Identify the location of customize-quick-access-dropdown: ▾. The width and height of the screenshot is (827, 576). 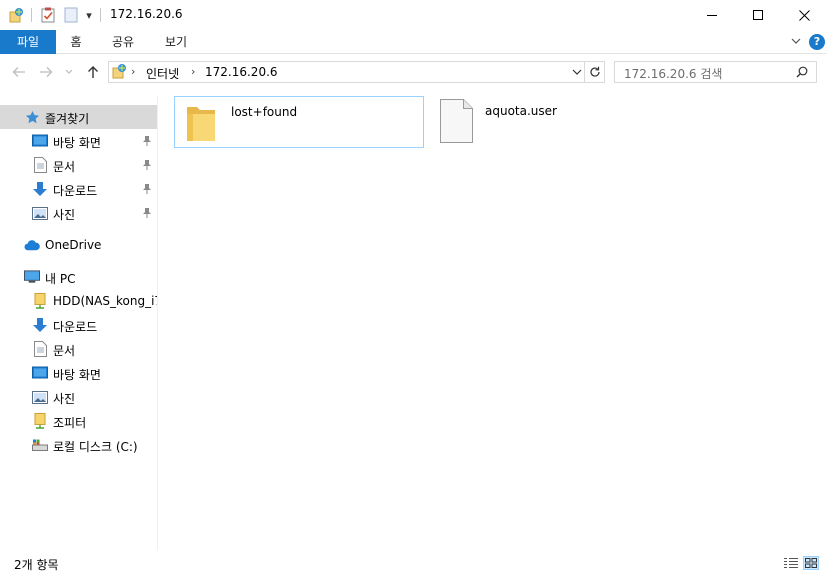
(89, 15).